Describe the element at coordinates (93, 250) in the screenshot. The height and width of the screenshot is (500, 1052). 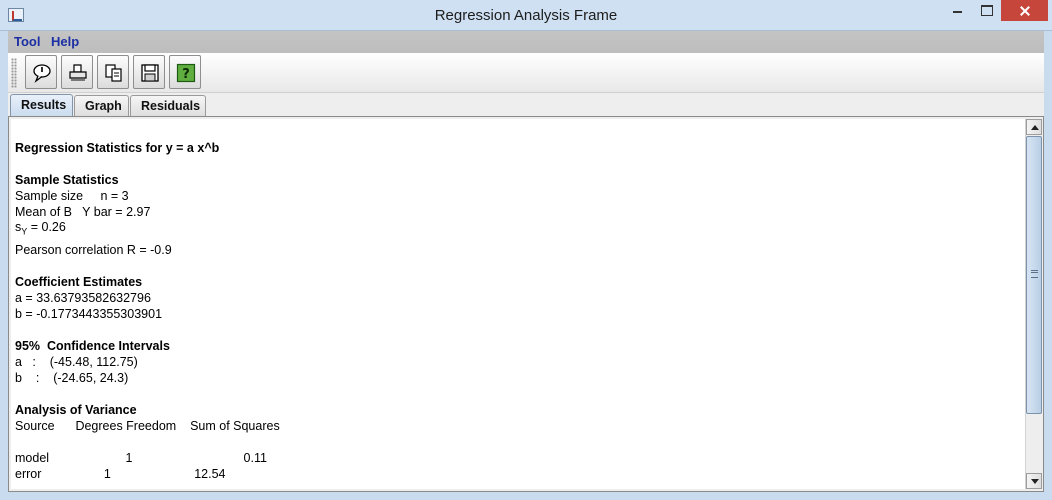
I see `pearson-line: Pearson correlation R = -0.9` at that location.